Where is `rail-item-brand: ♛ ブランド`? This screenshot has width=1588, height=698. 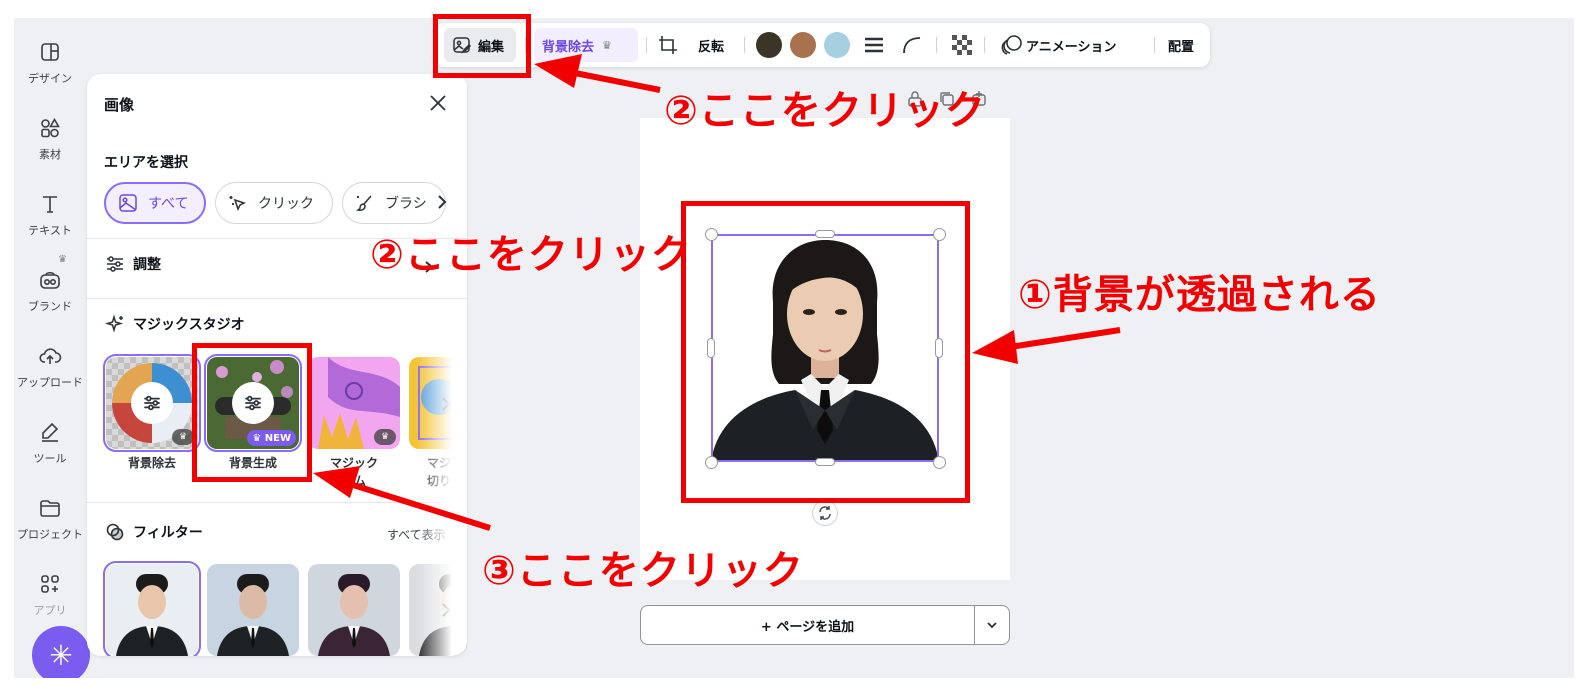 rail-item-brand: ♛ ブランド is located at coordinates (50, 283).